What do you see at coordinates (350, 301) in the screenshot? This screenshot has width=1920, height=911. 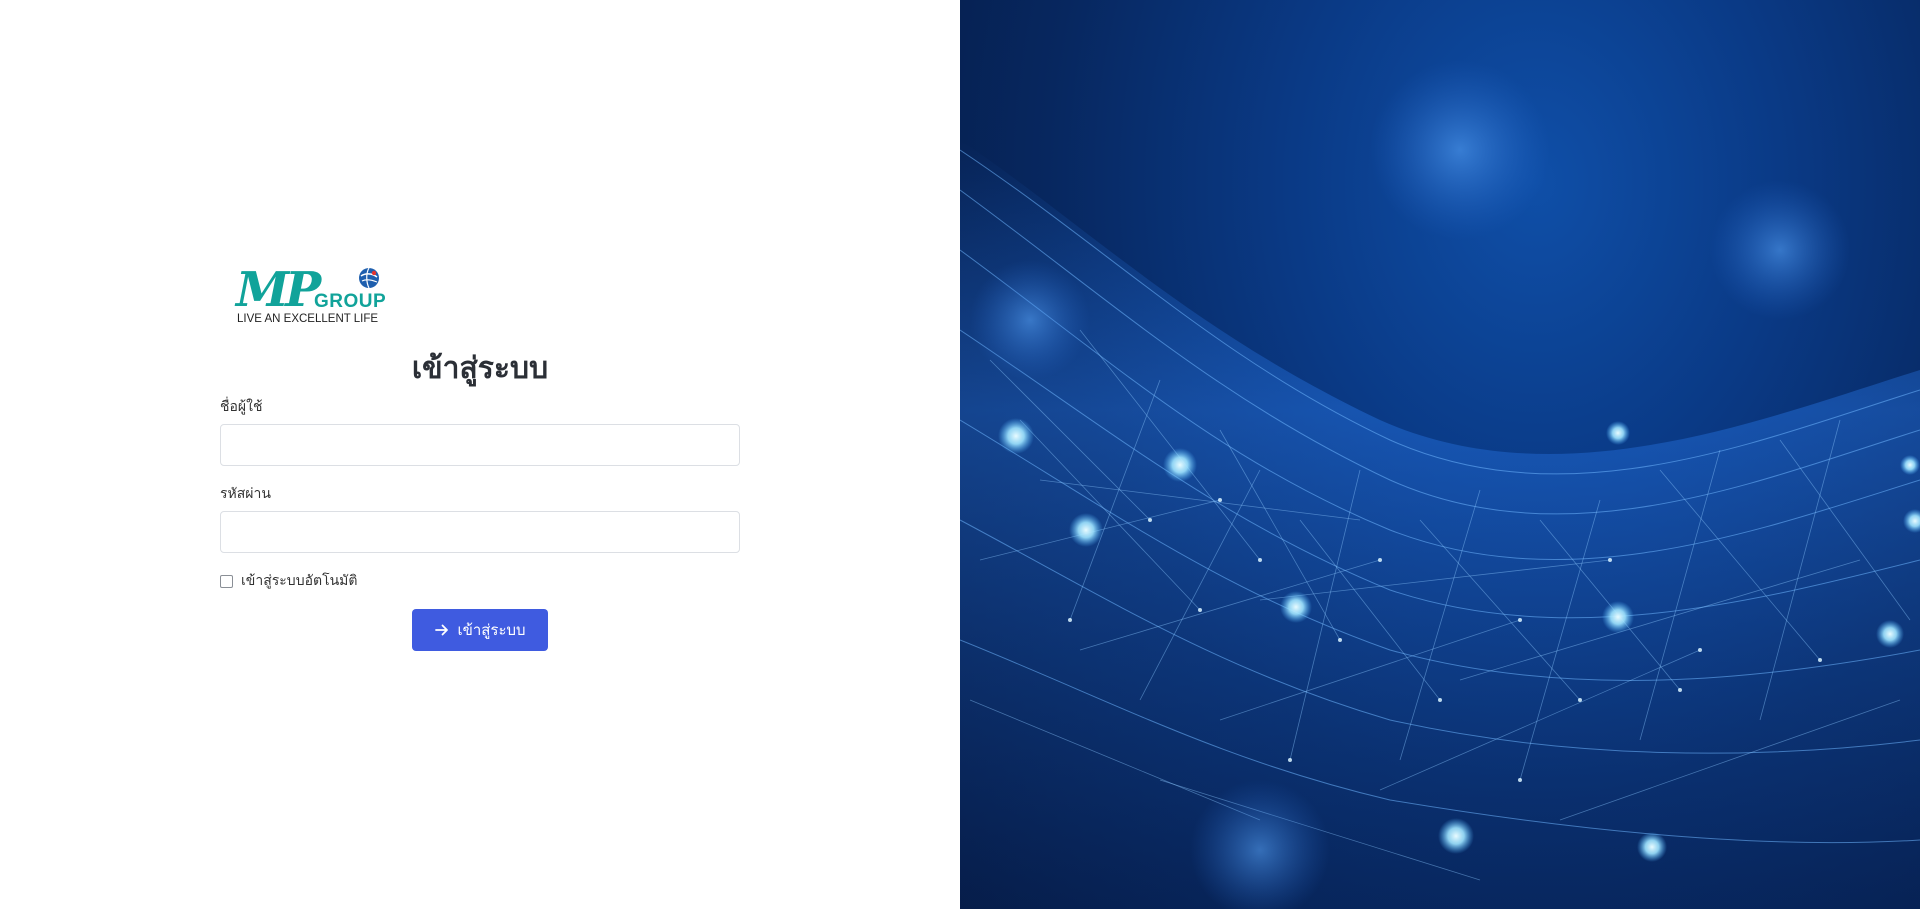 I see `logo-group-text: GROUP` at bounding box center [350, 301].